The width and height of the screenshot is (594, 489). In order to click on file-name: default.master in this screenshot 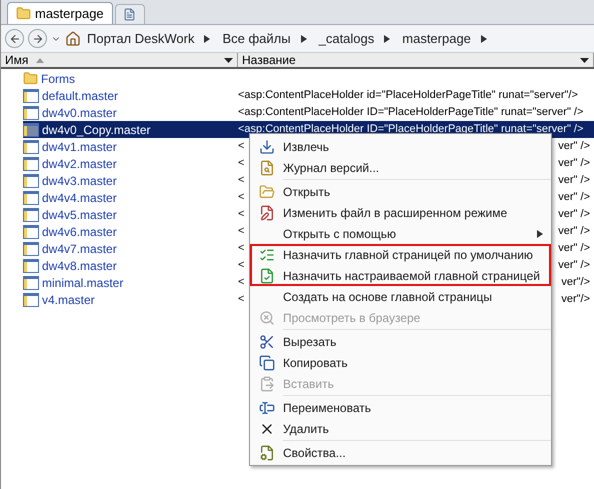, I will do `click(80, 96)`.